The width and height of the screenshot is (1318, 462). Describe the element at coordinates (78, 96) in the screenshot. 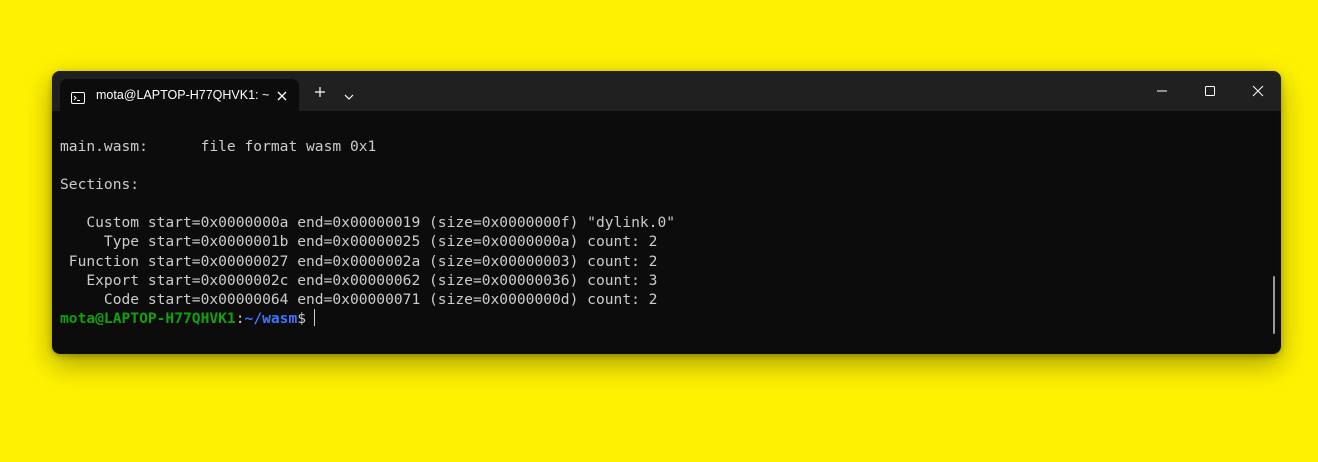

I see `terminal-icon` at that location.